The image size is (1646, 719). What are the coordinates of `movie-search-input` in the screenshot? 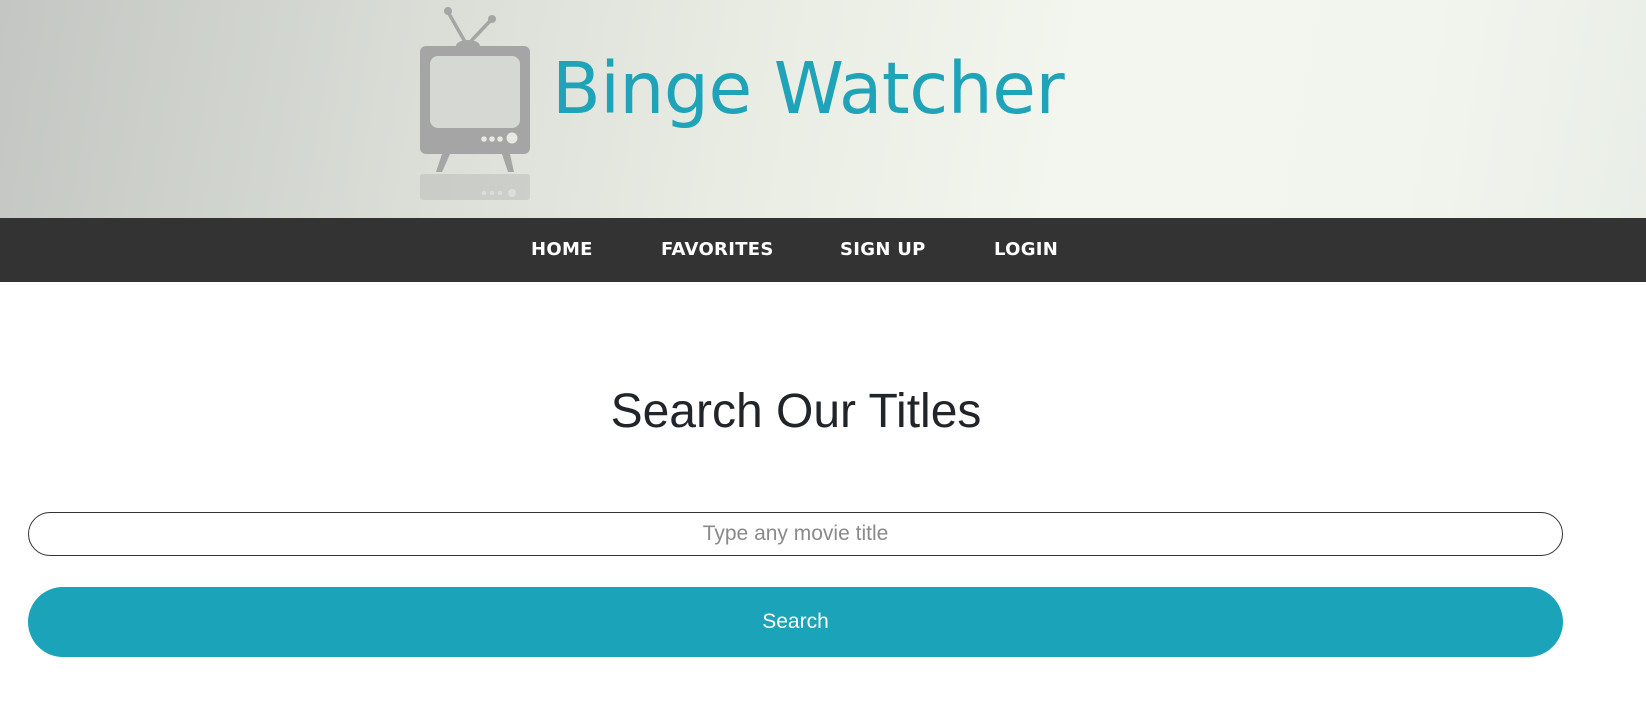 It's located at (795, 534).